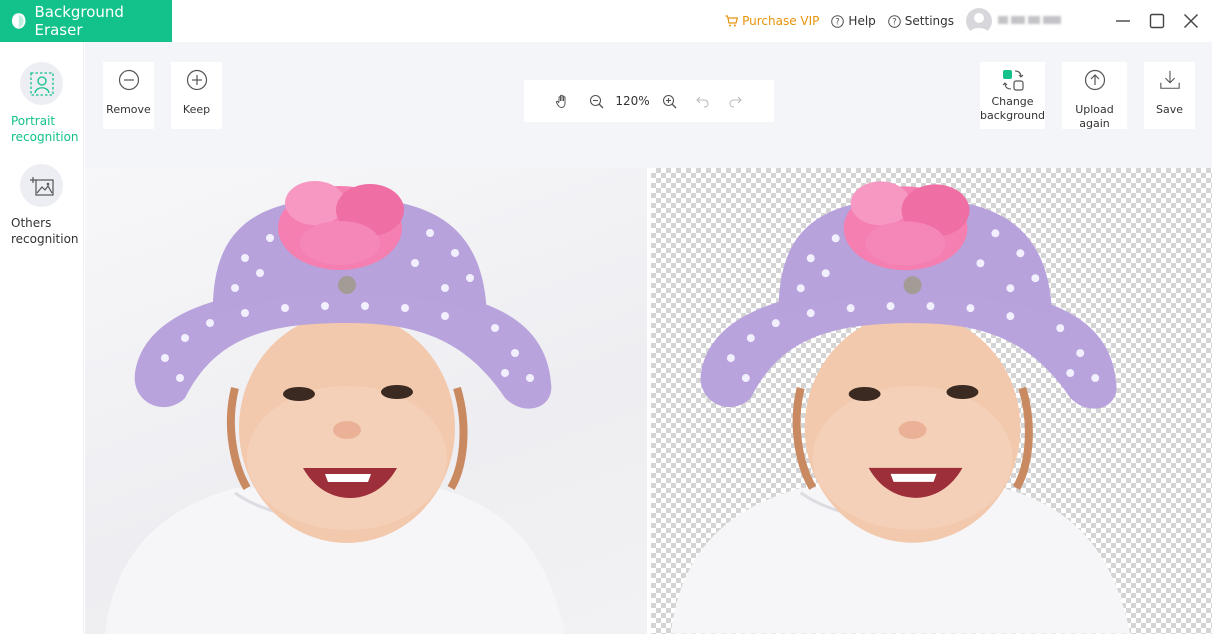 The image size is (1212, 634). I want to click on settings-label: Settings, so click(929, 21).